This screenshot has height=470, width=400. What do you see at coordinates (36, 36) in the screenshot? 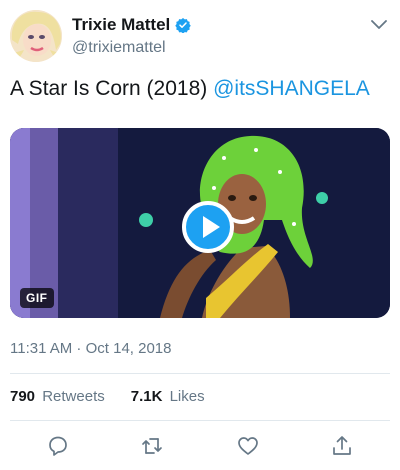
I see `avatar` at bounding box center [36, 36].